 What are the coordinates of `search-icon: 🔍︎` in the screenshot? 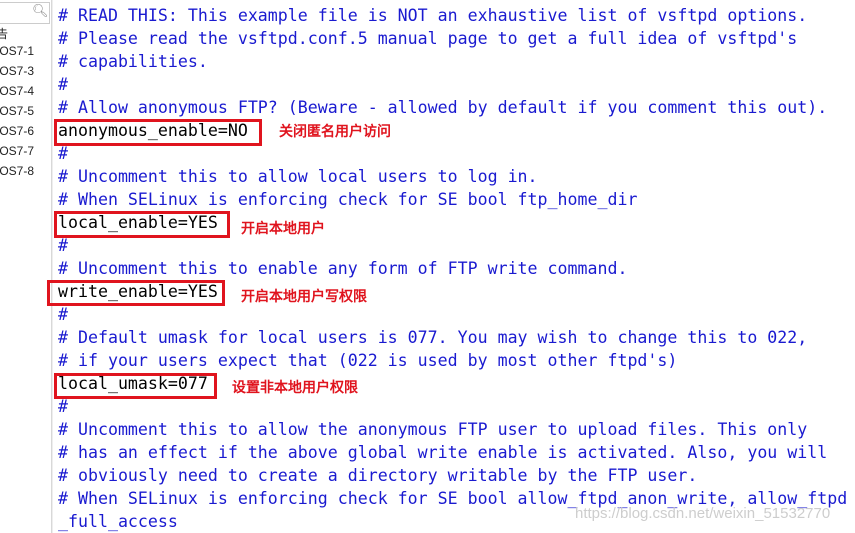 It's located at (40, 12).